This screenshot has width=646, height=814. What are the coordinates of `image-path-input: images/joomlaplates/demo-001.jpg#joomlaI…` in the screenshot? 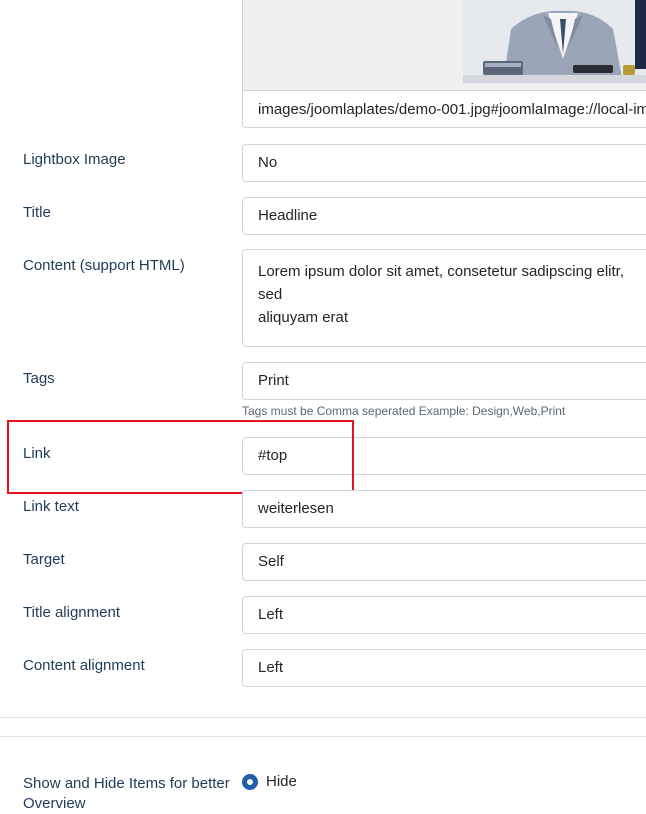 It's located at (444, 109).